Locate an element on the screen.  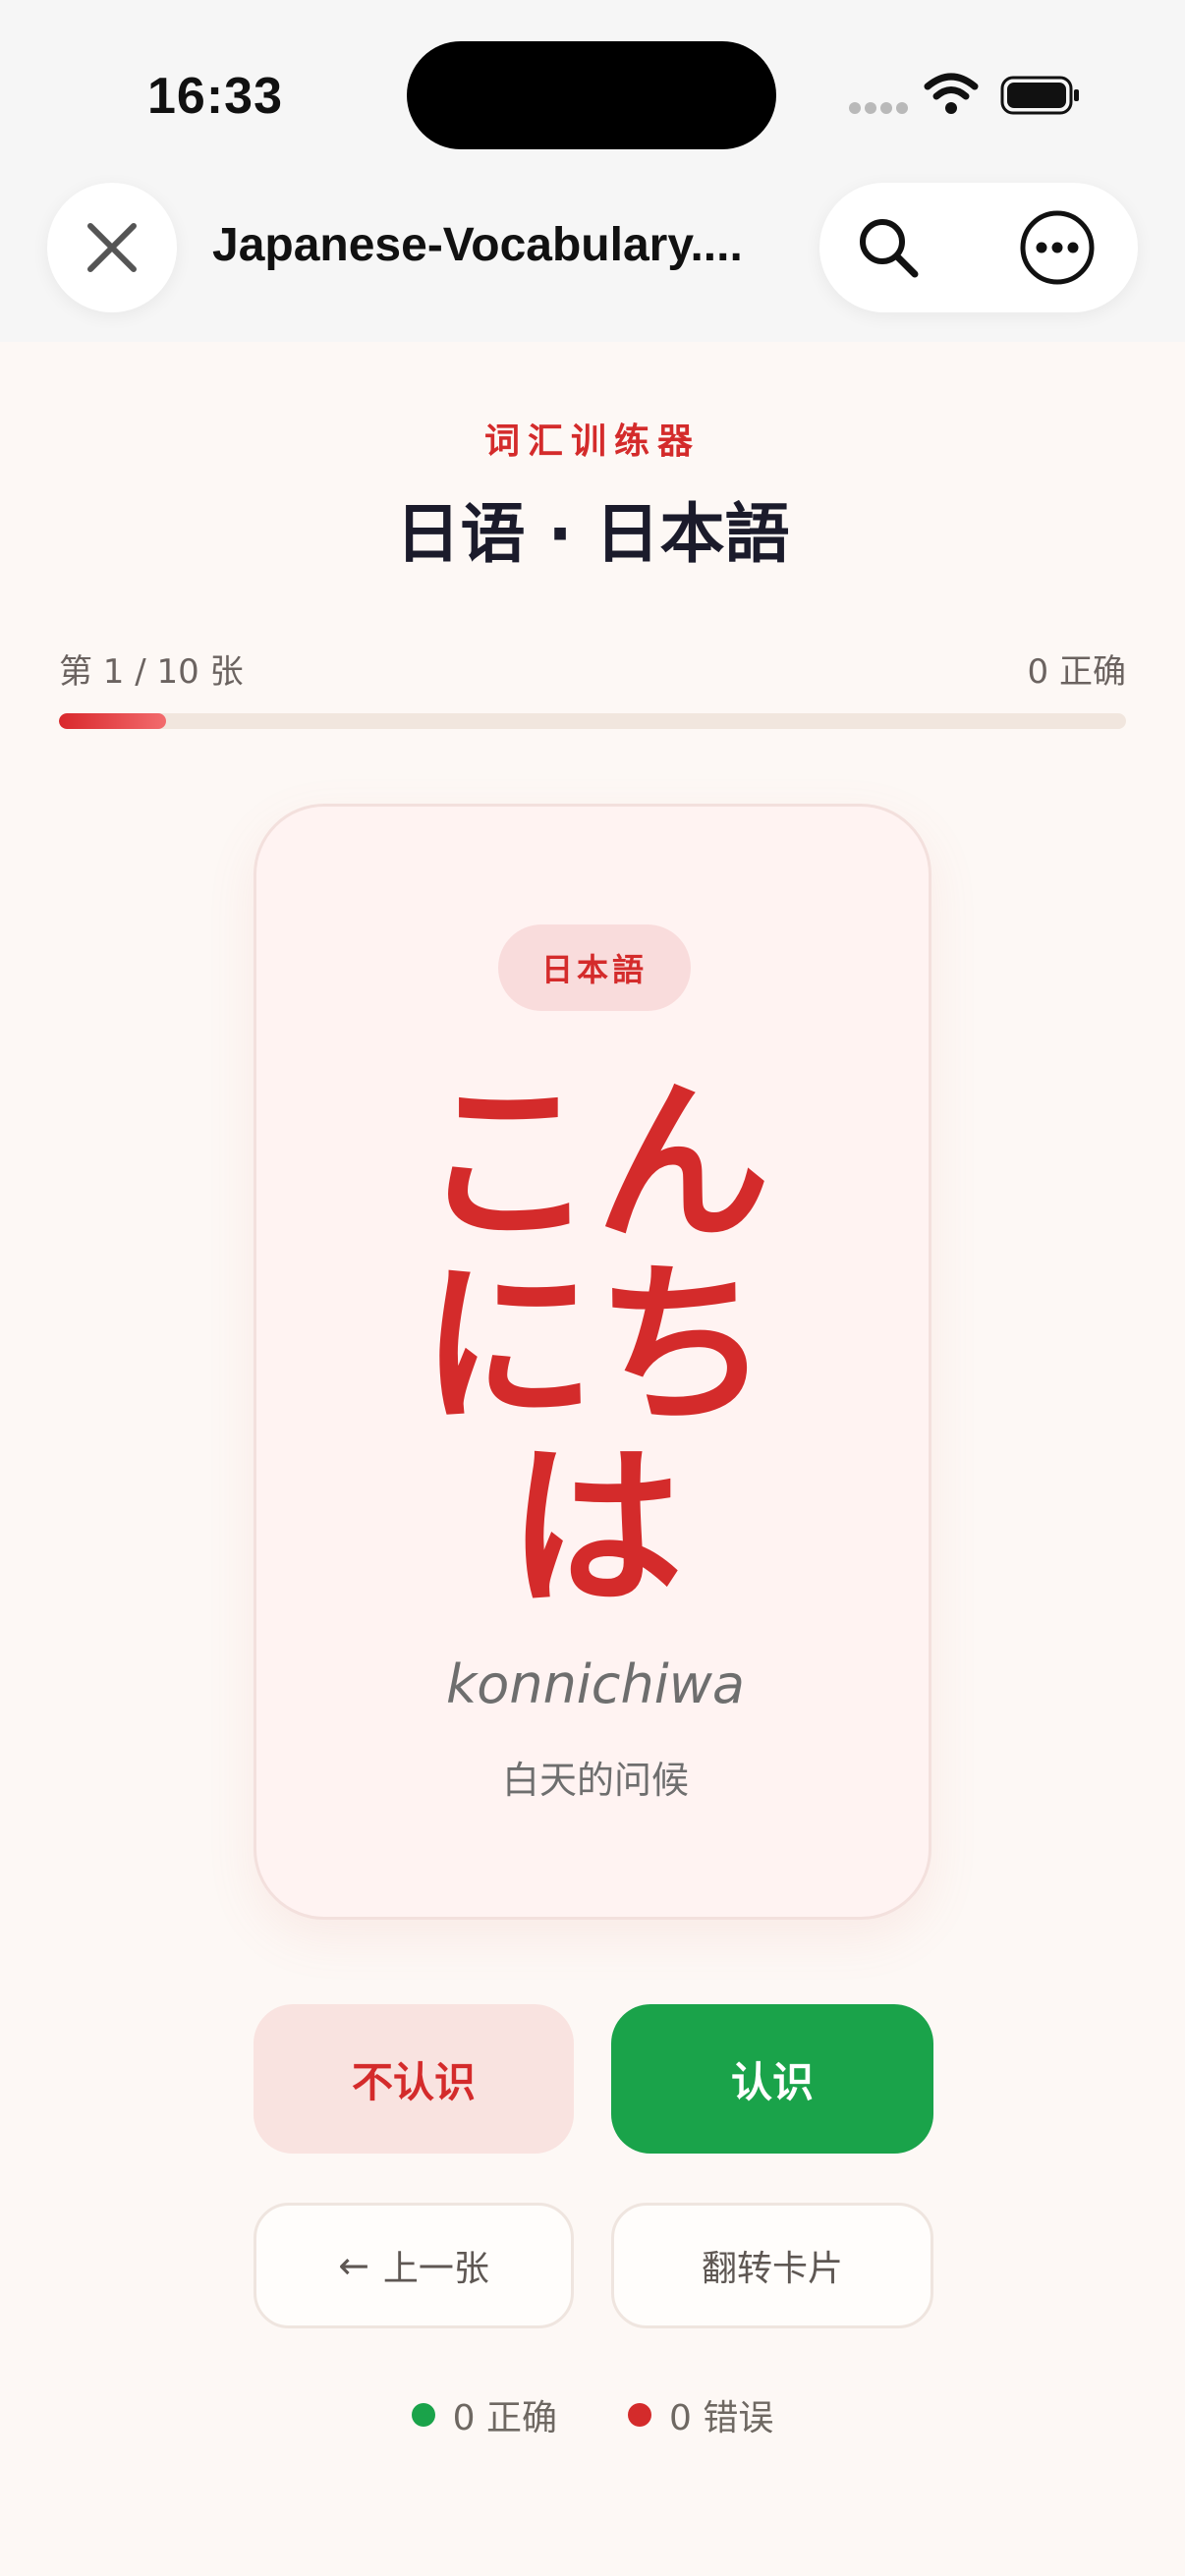
search-icon is located at coordinates (890, 248).